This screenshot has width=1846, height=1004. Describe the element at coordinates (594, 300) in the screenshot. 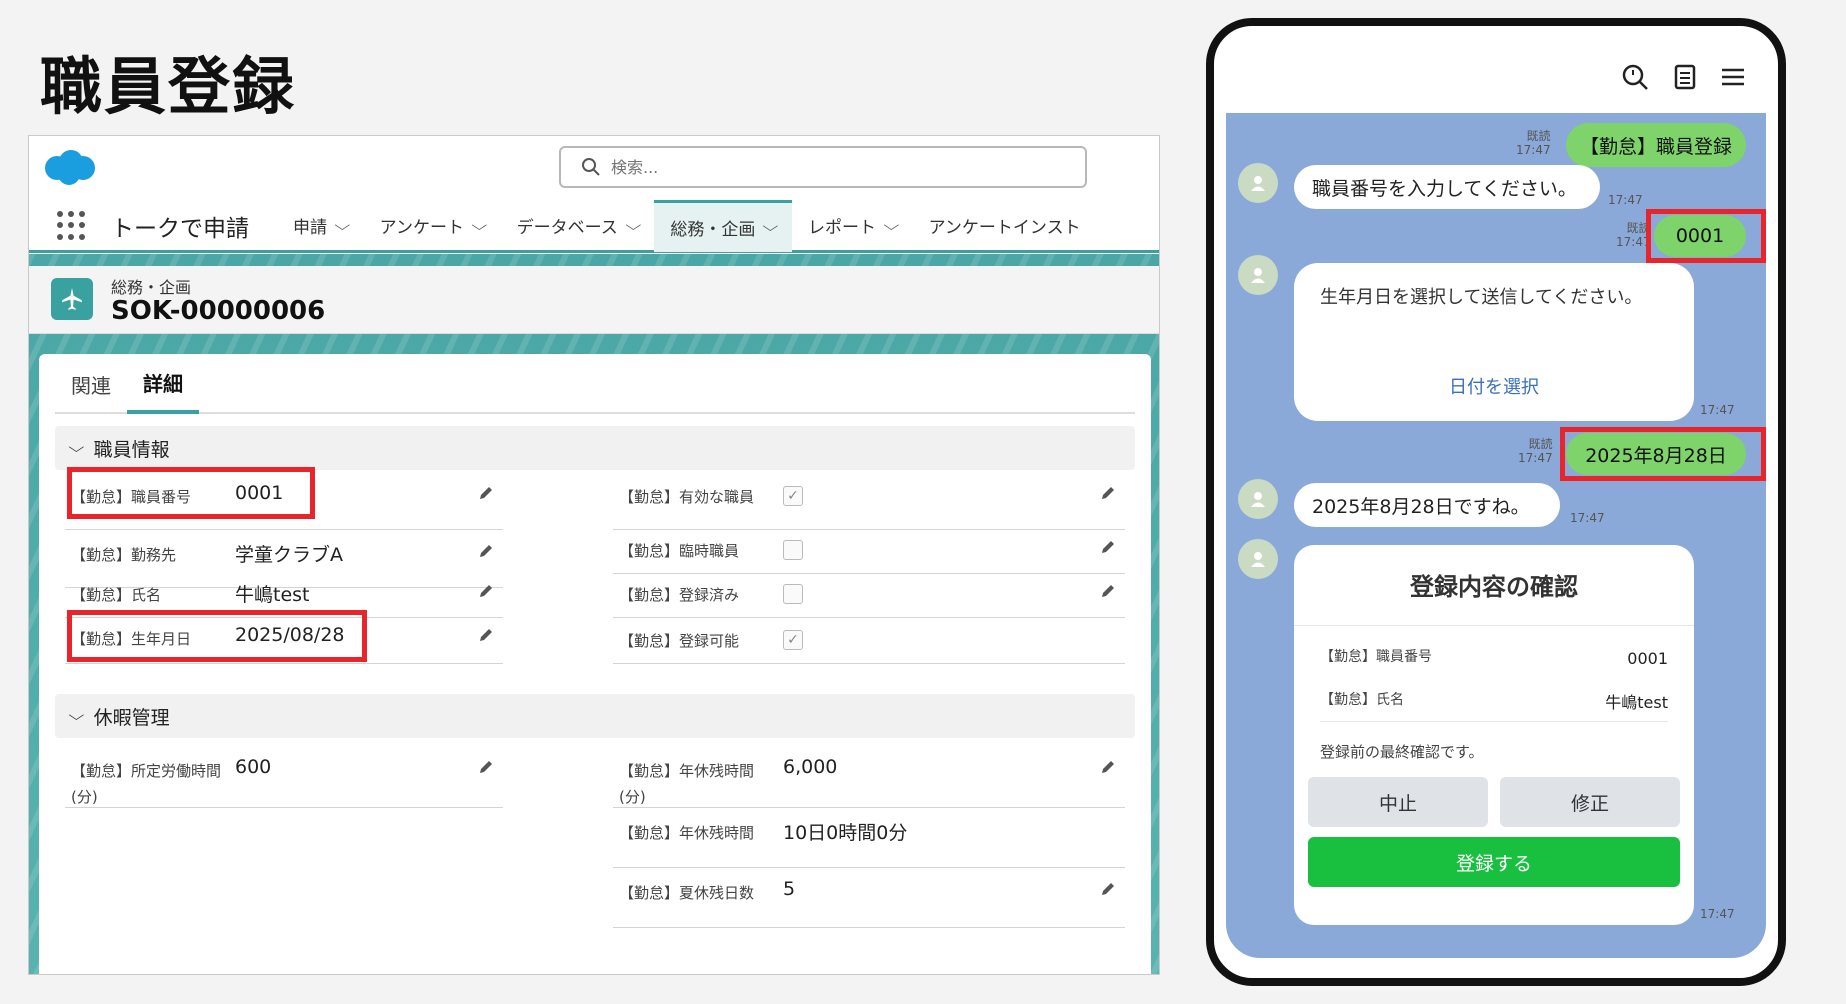

I see `record-header: 総務・企画 SOK-00000006` at that location.